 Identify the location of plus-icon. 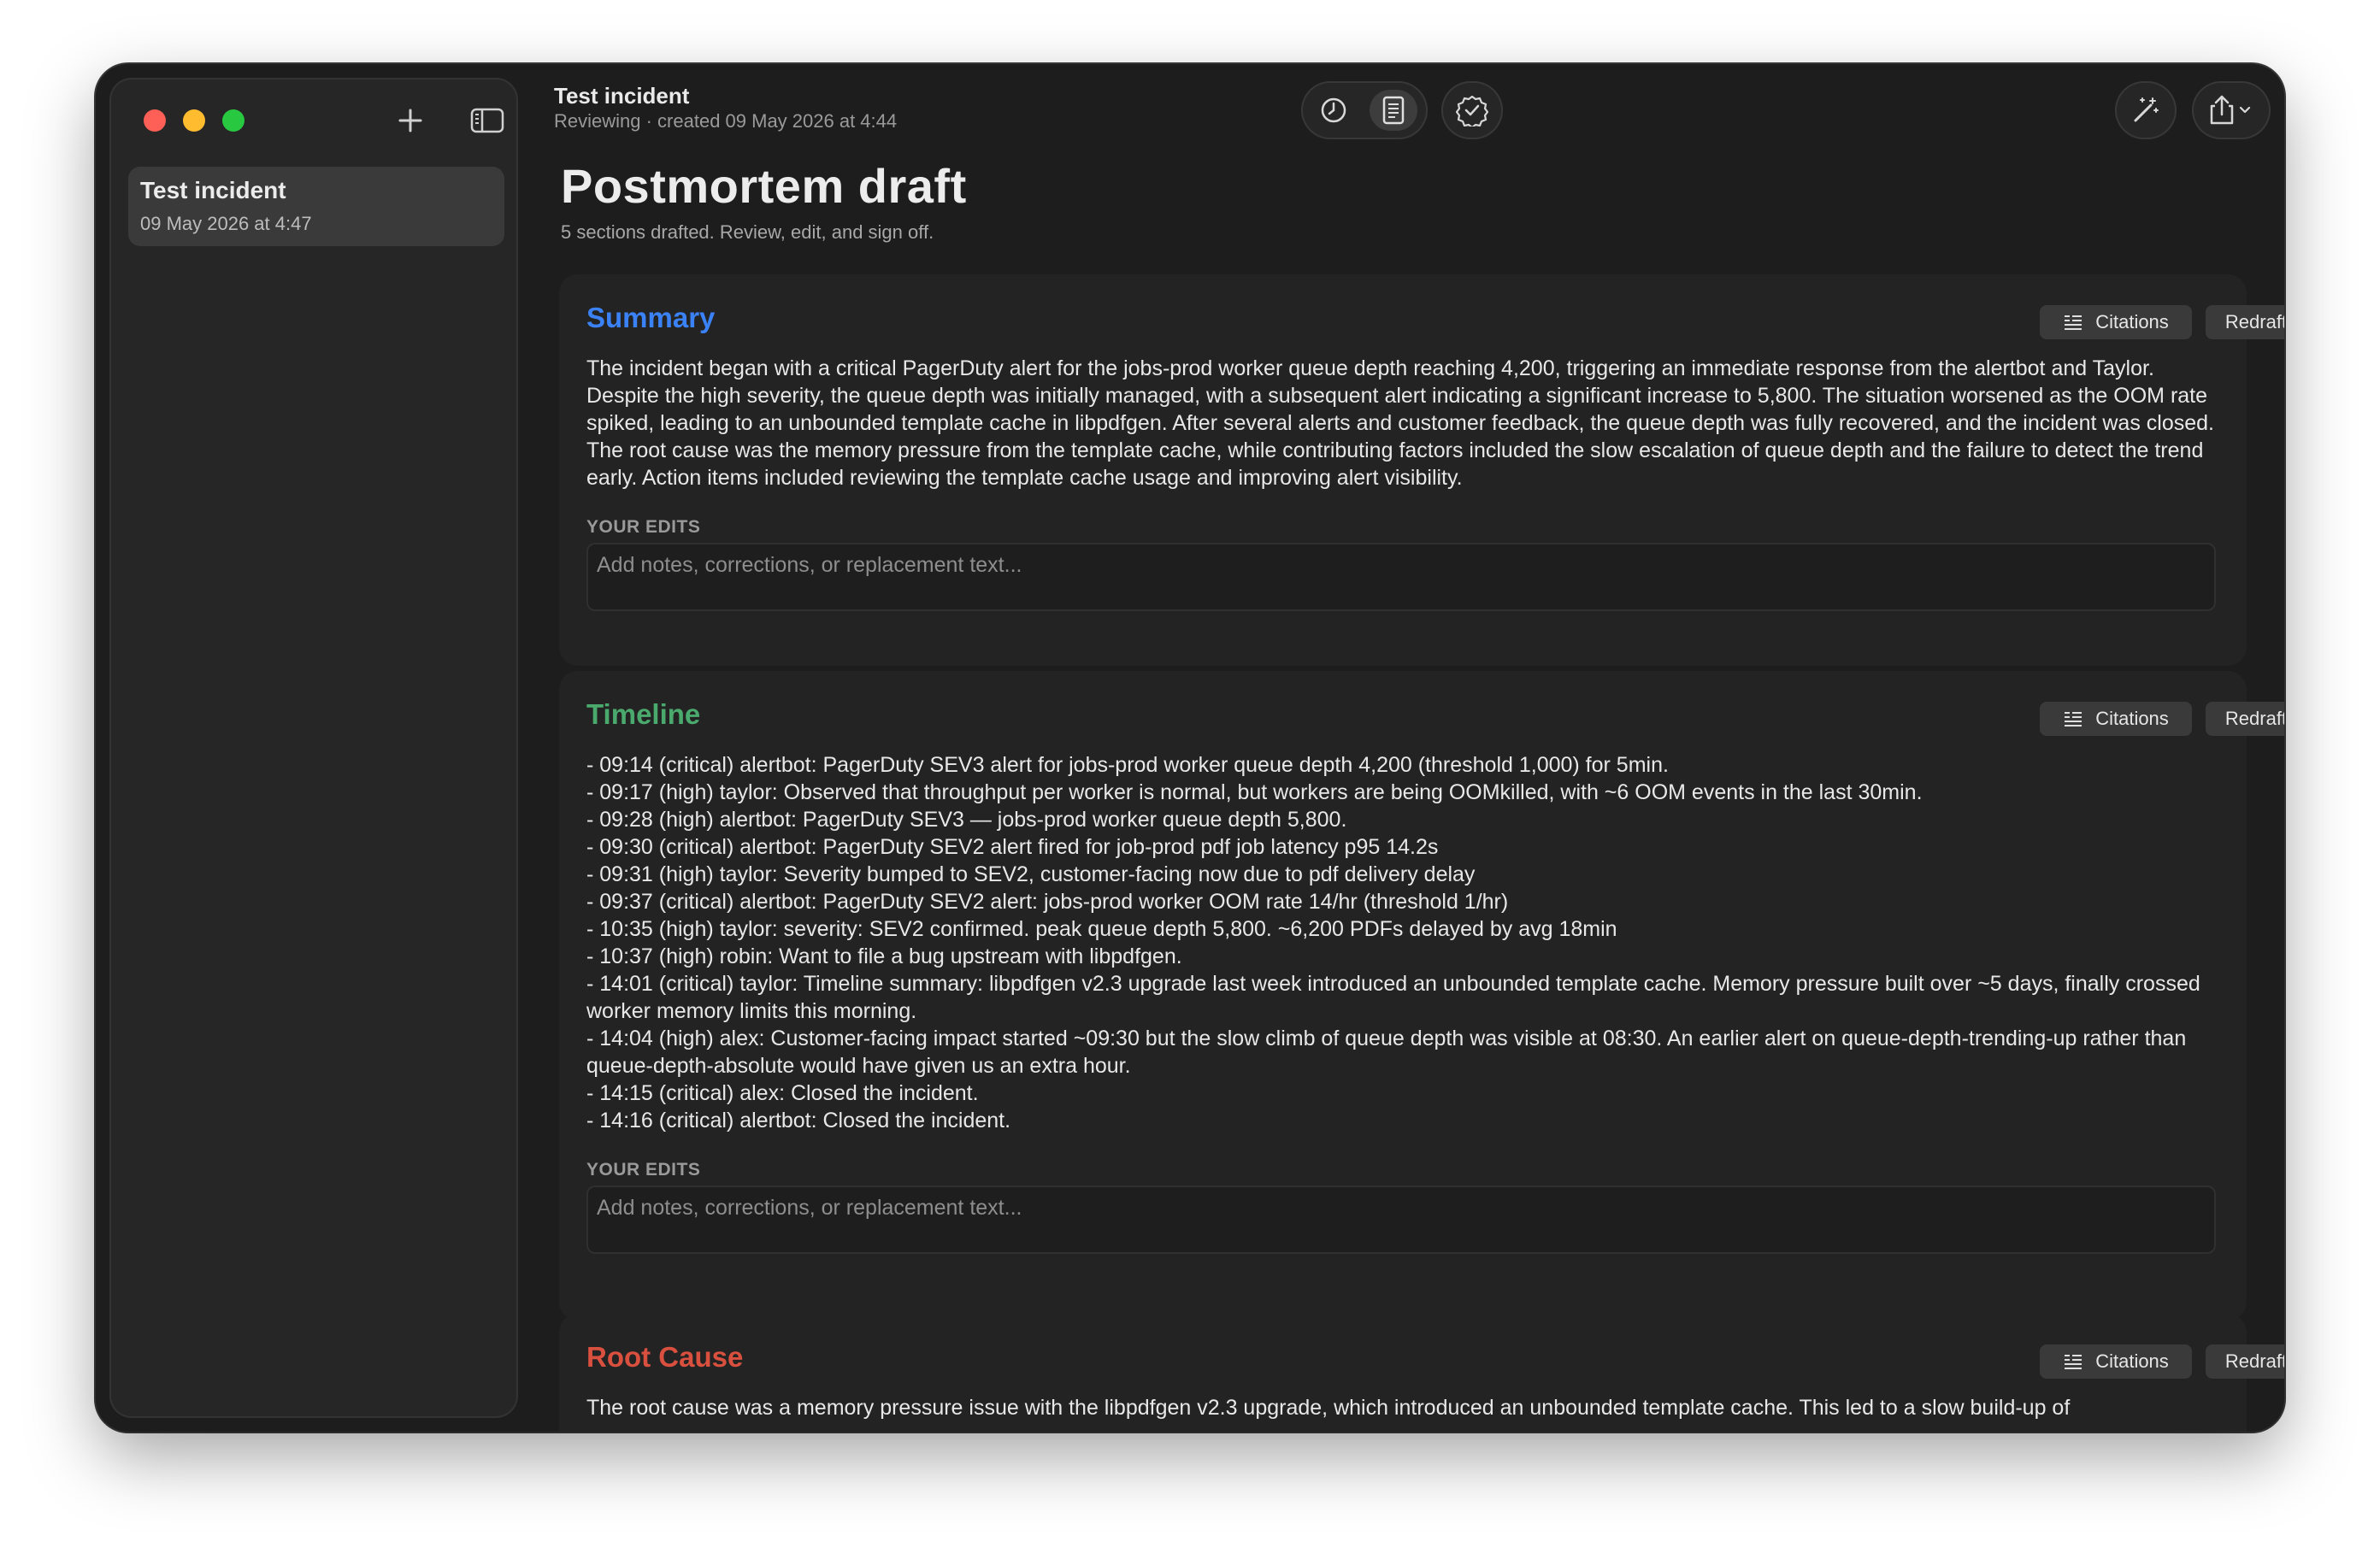
(410, 120).